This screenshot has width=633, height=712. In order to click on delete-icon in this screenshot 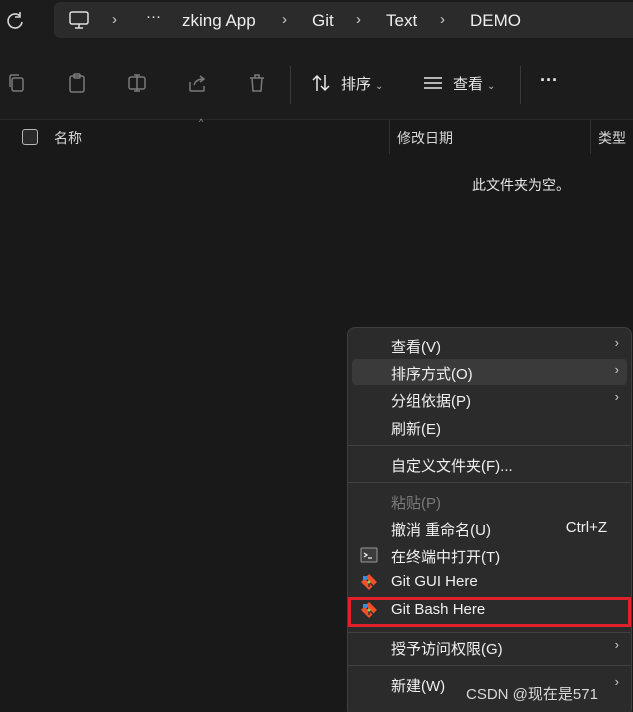, I will do `click(257, 83)`.